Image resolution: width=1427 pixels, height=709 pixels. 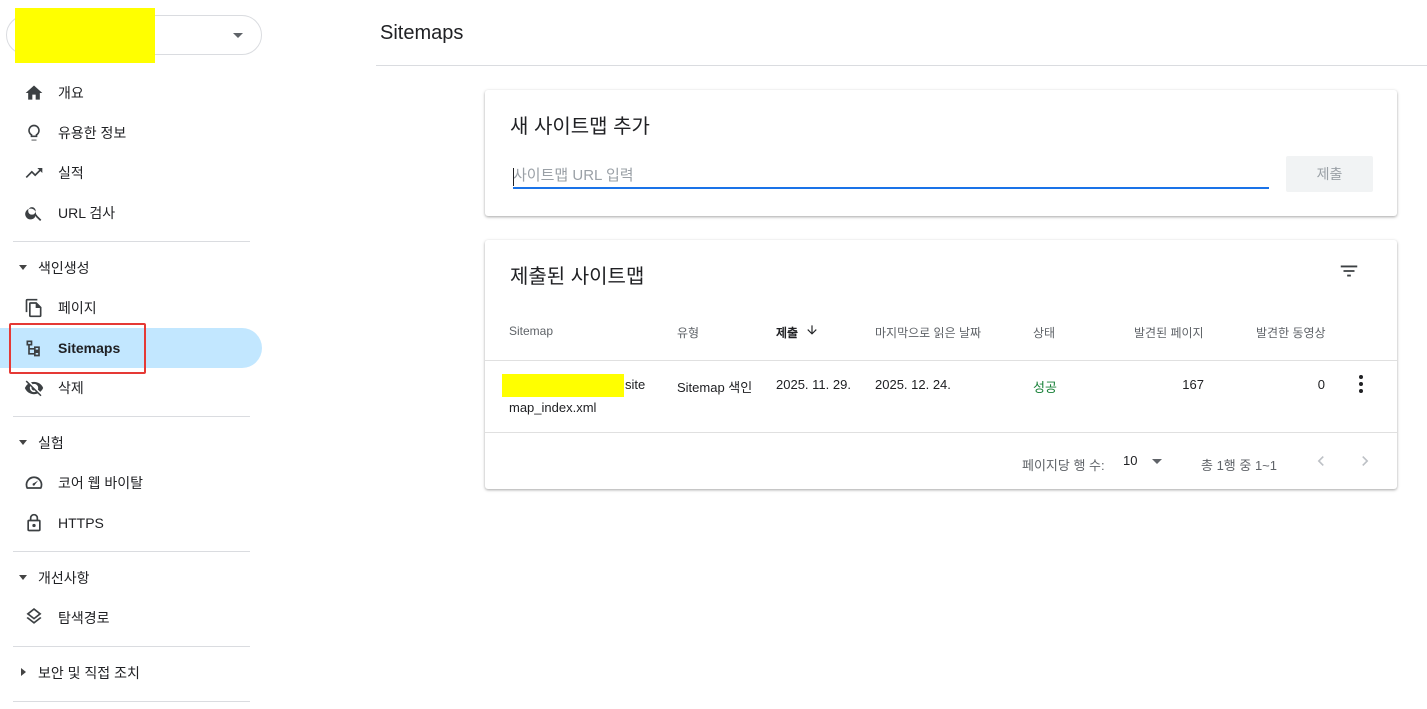 What do you see at coordinates (238, 35) in the screenshot?
I see `chevron-down-icon` at bounding box center [238, 35].